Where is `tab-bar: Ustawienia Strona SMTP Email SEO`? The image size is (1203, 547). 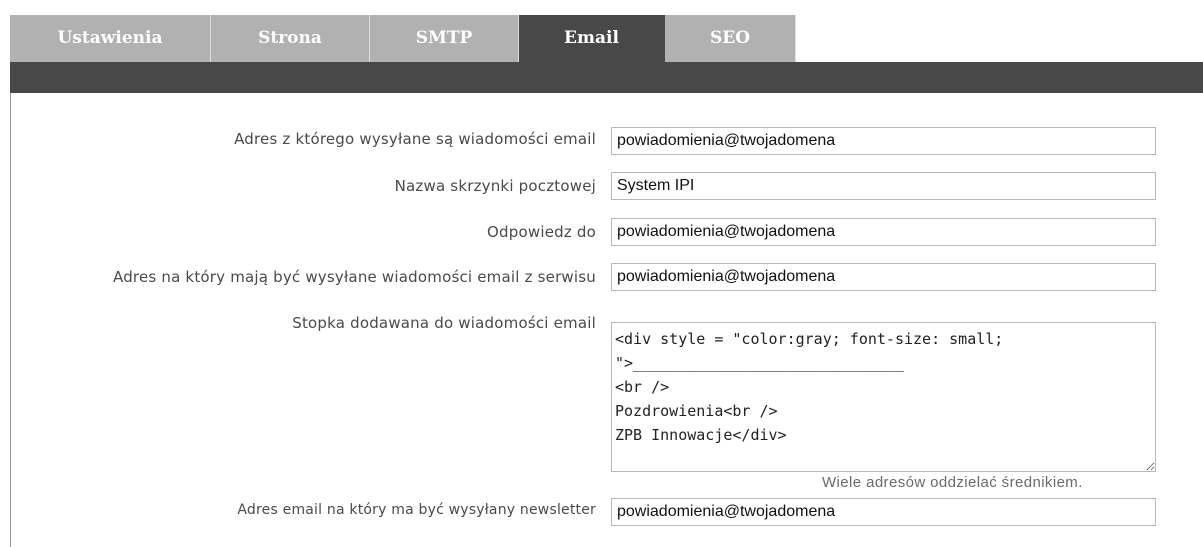 tab-bar: Ustawienia Strona SMTP Email SEO is located at coordinates (403, 38).